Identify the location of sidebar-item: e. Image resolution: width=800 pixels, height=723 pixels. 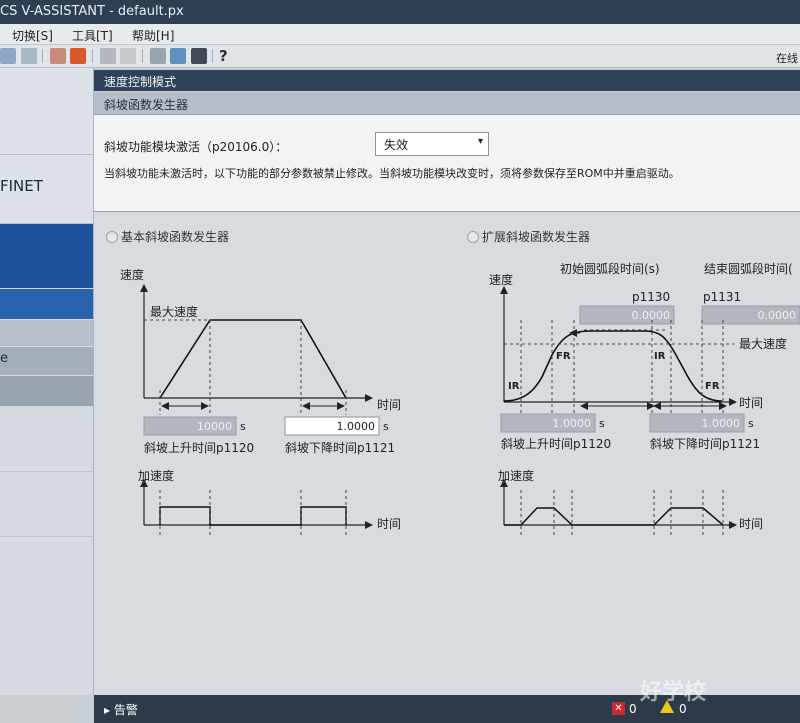
(46, 361).